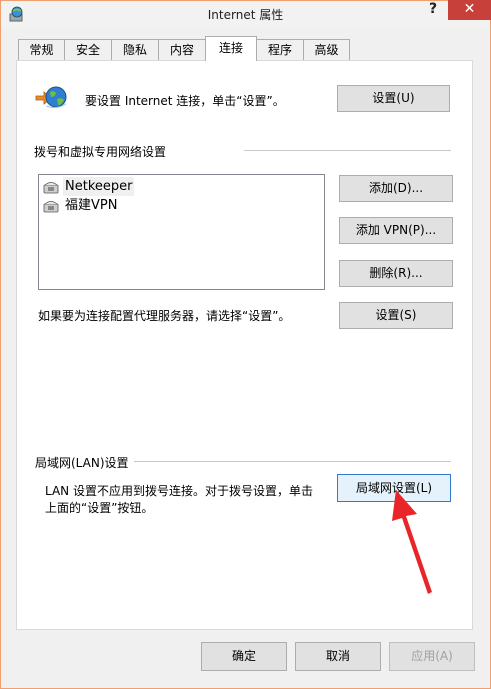  I want to click on tab-security: 安全, so click(88, 49).